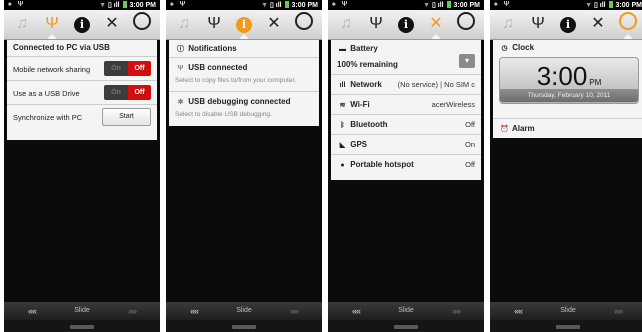 The width and height of the screenshot is (642, 332). Describe the element at coordinates (406, 105) in the screenshot. I see `wifi-row: ≋ Wi-Fi acerWireless` at that location.